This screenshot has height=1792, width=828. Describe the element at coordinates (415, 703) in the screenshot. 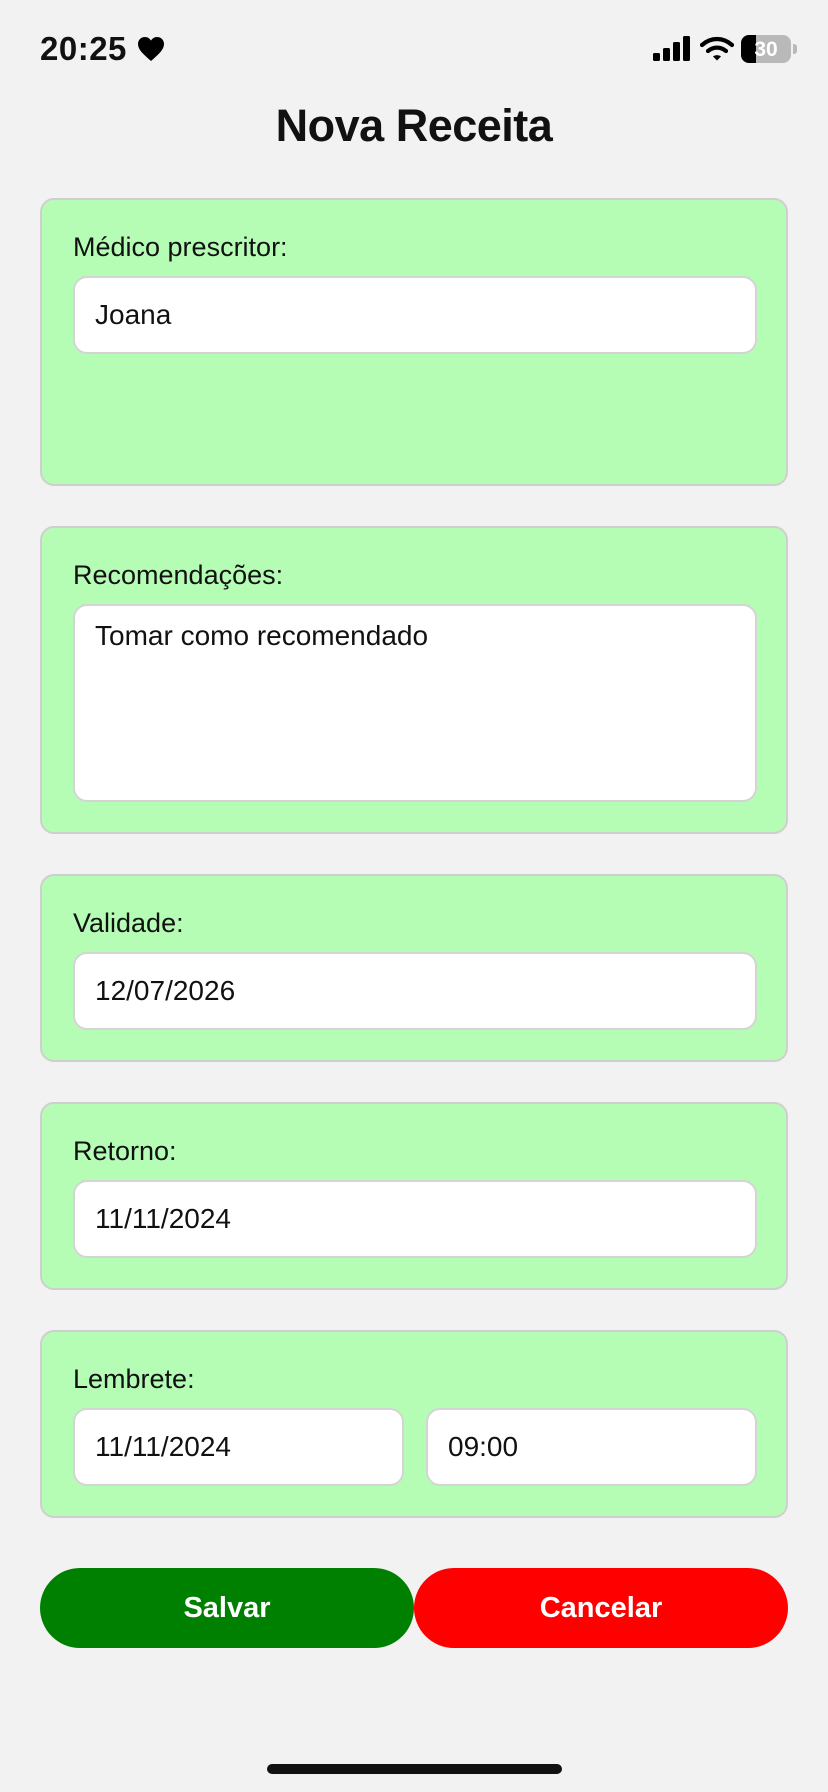

I see `recommendations-textarea: Tomar como recomendado` at that location.